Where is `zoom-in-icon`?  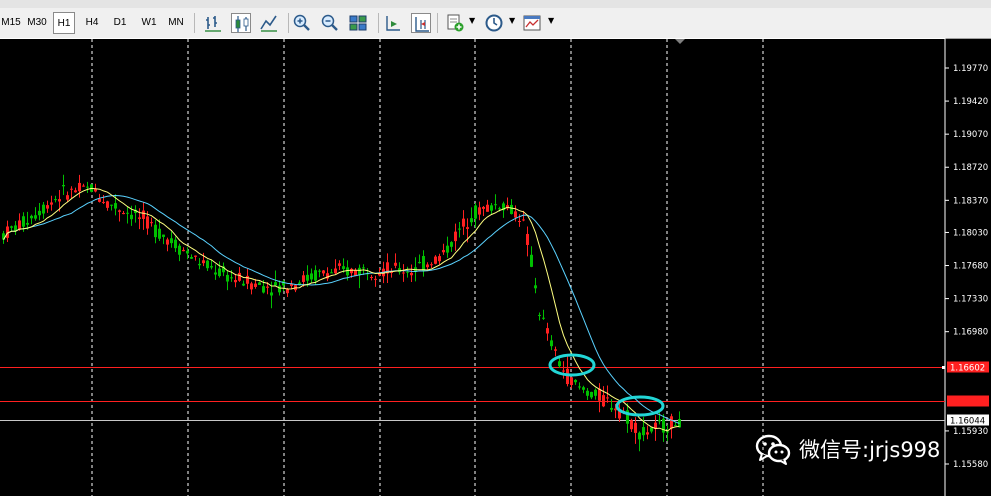
zoom-in-icon is located at coordinates (302, 23).